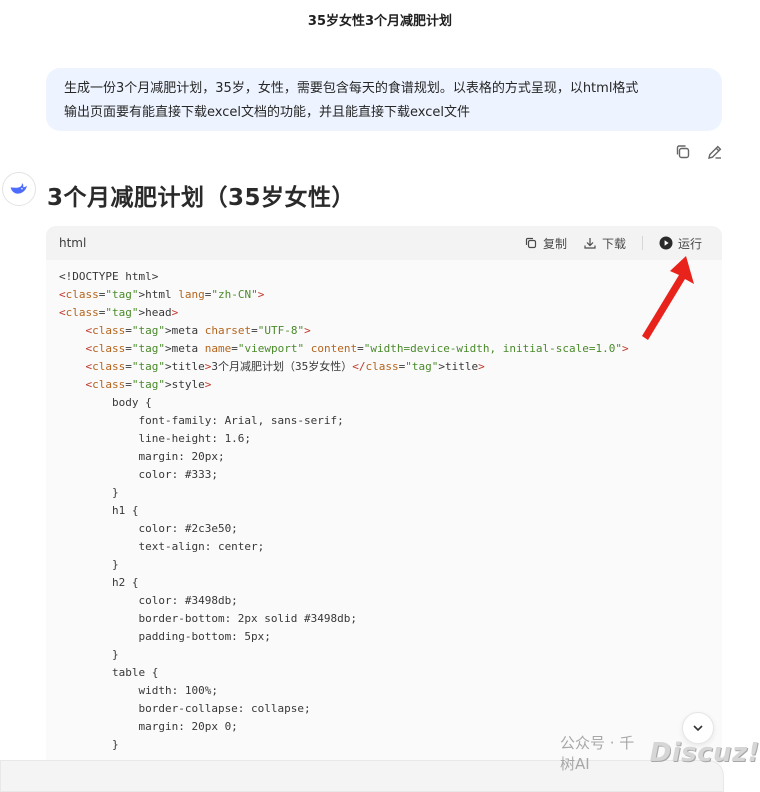 This screenshot has height=792, width=760. What do you see at coordinates (195, 438) in the screenshot?
I see `code-line: line-height: 1.6;` at bounding box center [195, 438].